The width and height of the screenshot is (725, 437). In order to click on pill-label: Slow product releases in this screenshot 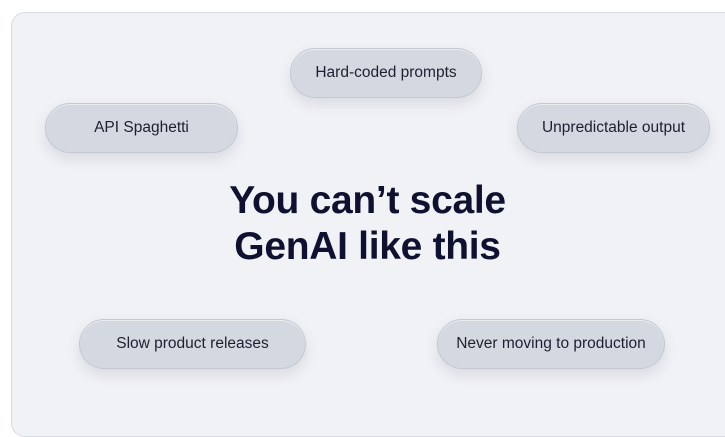, I will do `click(192, 343)`.